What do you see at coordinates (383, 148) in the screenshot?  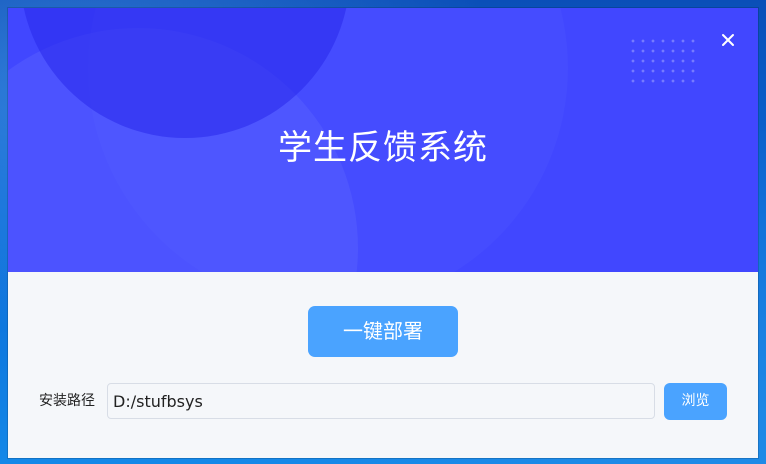 I see `app-title: 学生反馈系统` at bounding box center [383, 148].